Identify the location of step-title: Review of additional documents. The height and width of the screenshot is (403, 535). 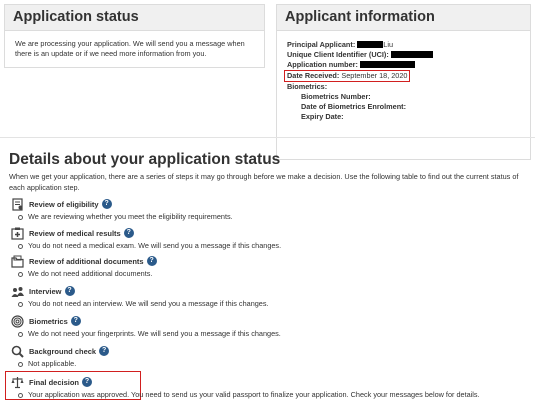
(86, 261).